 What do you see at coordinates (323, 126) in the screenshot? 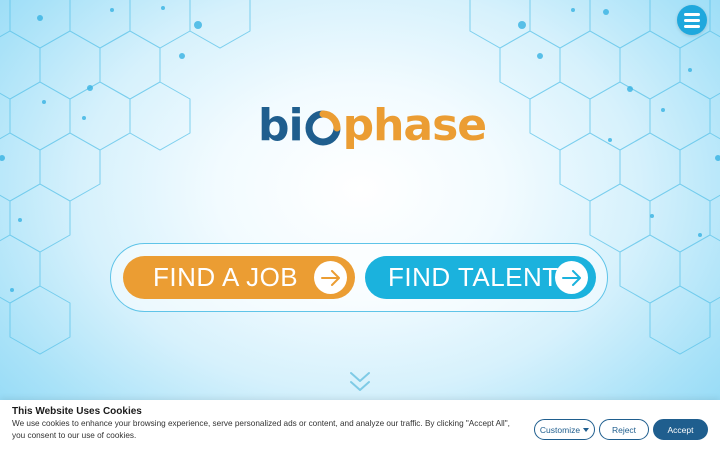
I see `logo-o-mark` at bounding box center [323, 126].